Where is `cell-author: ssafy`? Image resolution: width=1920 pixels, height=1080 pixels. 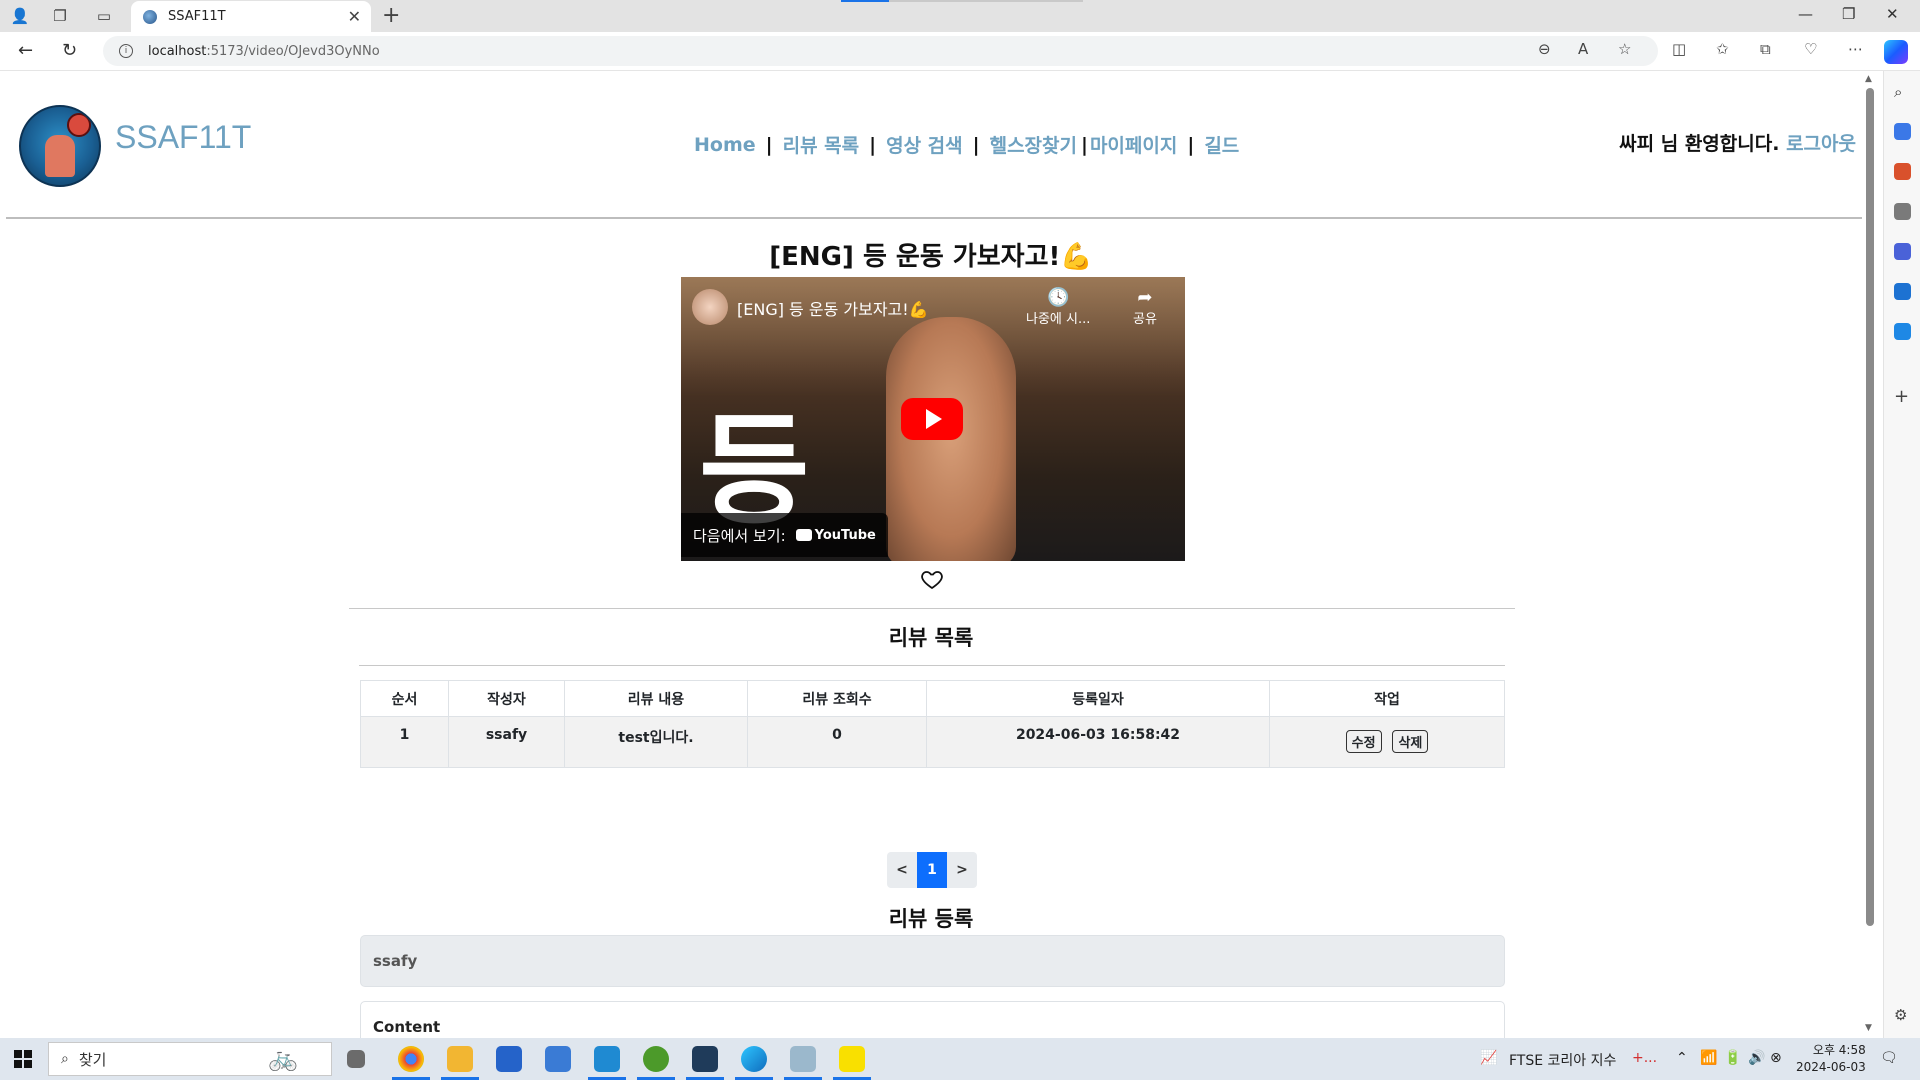
cell-author: ssafy is located at coordinates (506, 742).